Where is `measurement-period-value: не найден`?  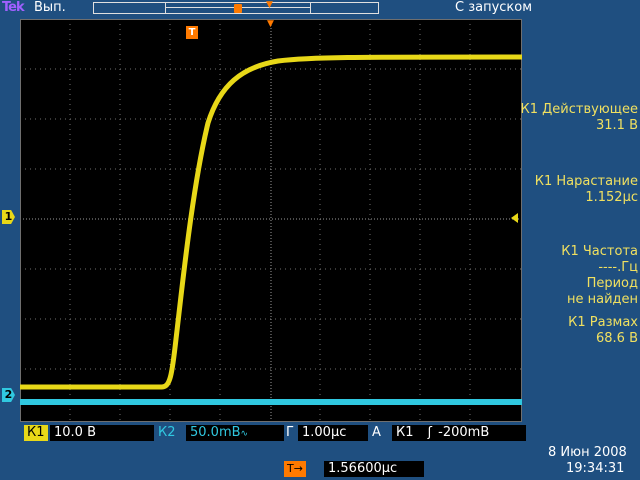
measurement-period-value: не найден is located at coordinates (602, 299).